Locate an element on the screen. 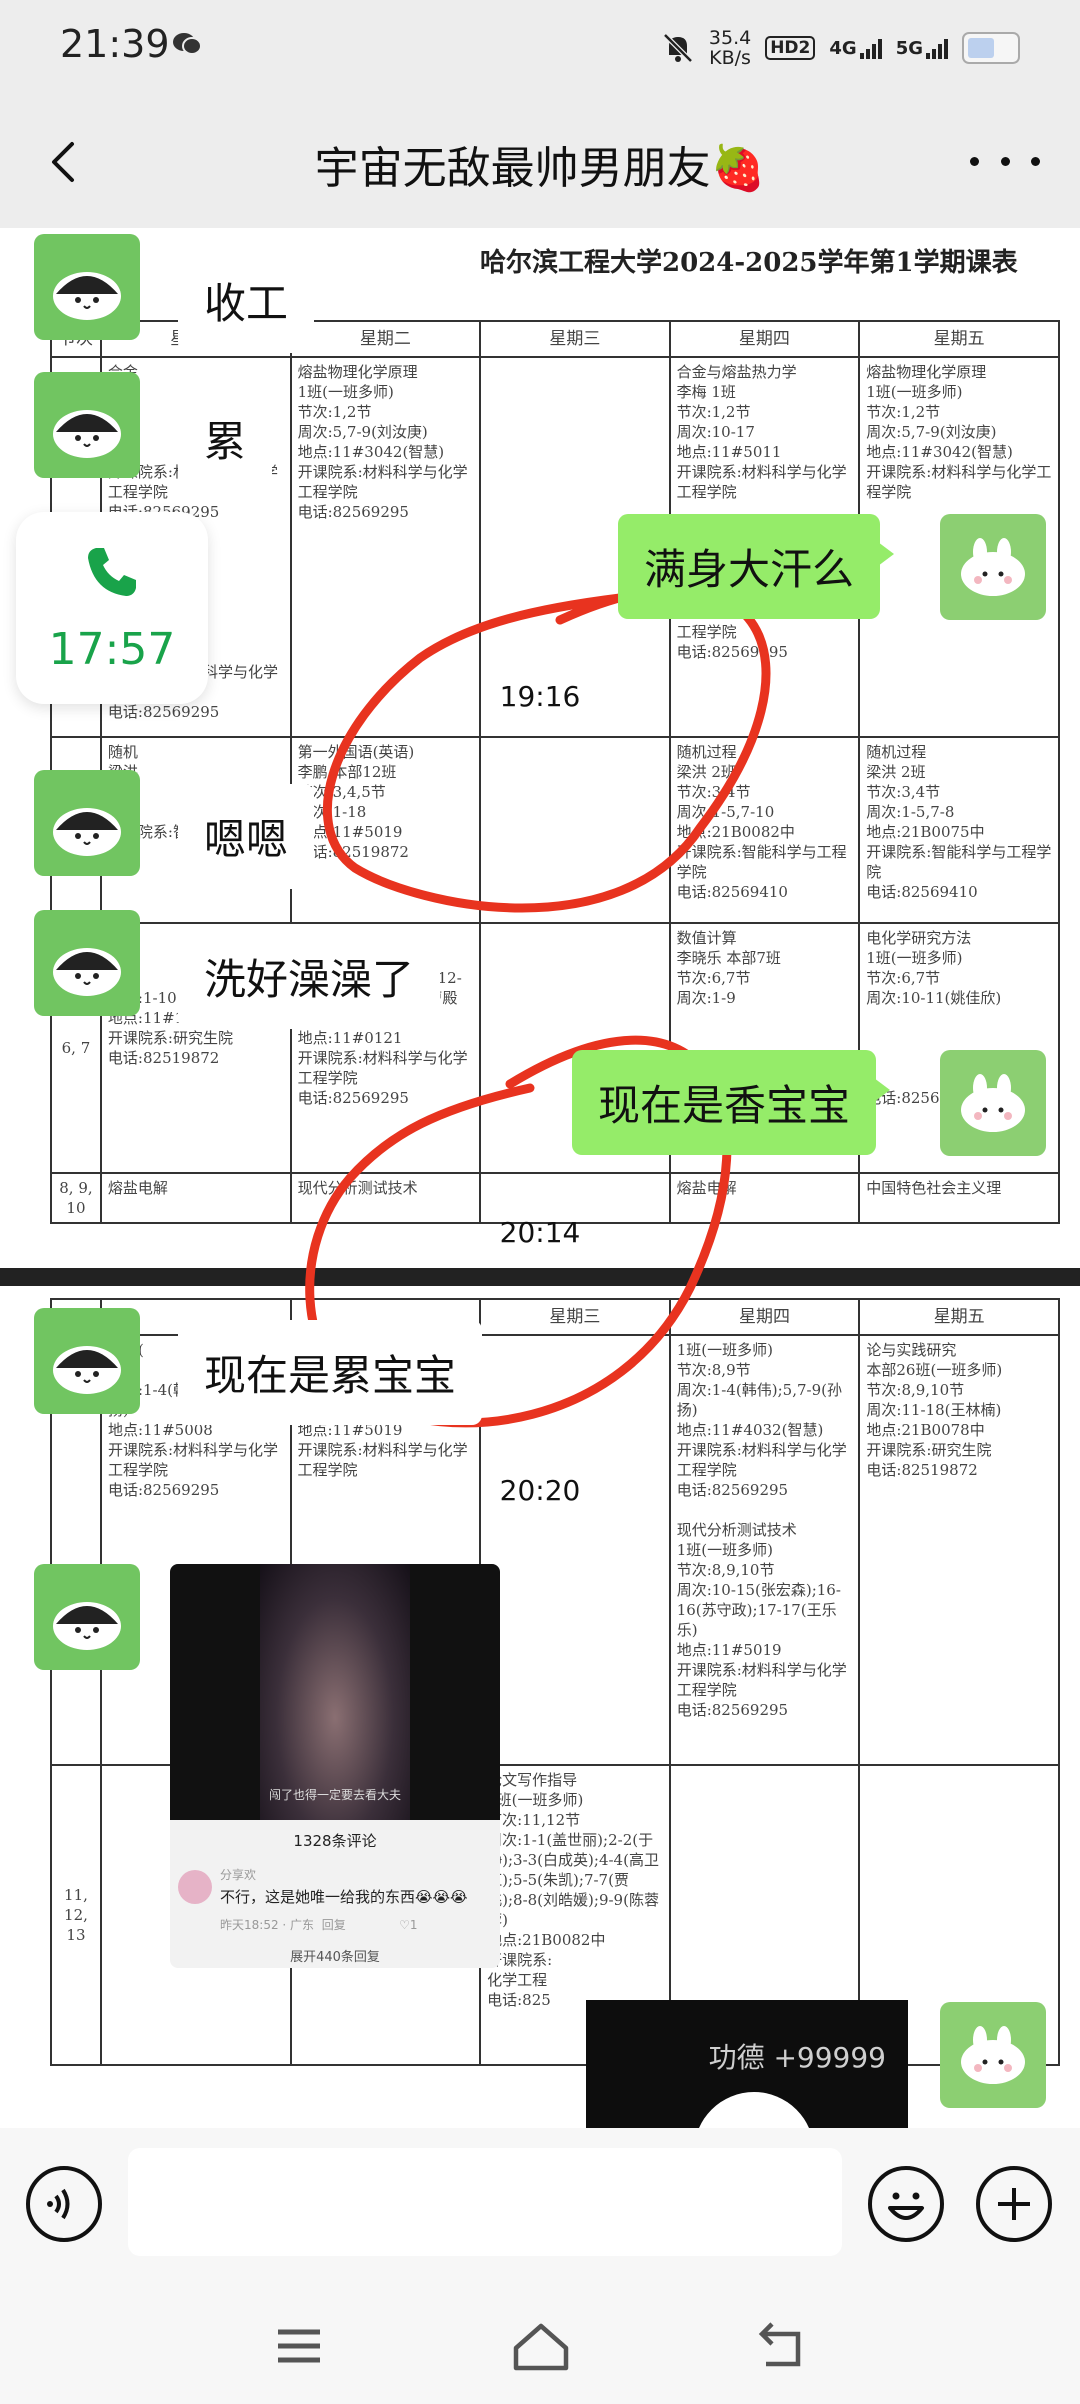 This screenshot has height=2404, width=1080. chat-header: 宇宙无敌最帅男朋友🍓 is located at coordinates (540, 162).